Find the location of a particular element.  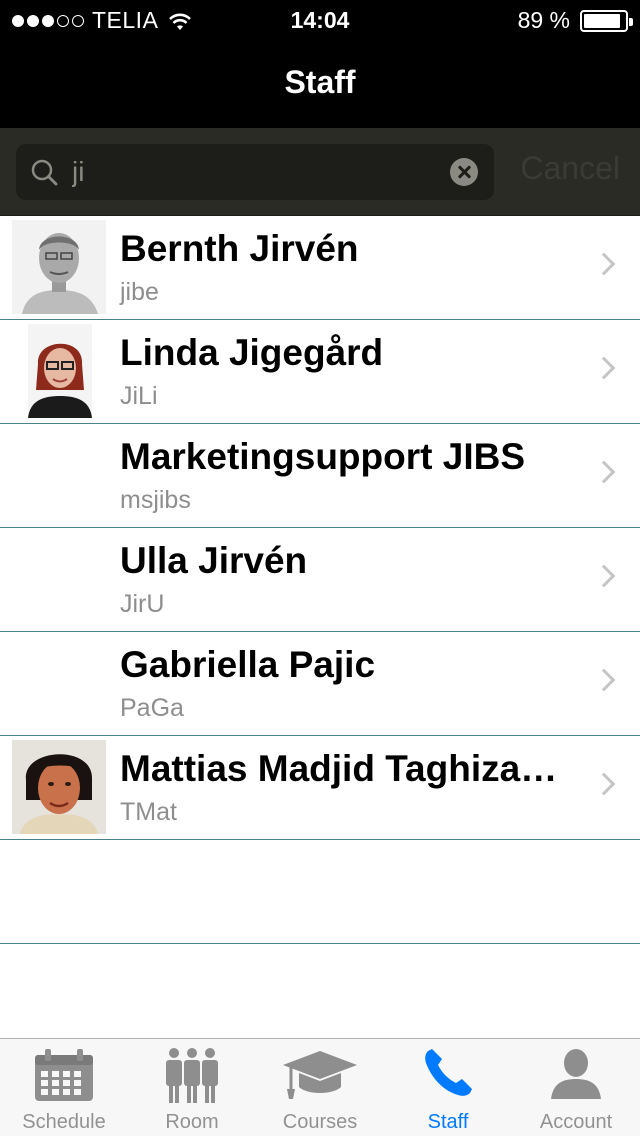

staff-row: Mattias Madjid Taghiza… TMat is located at coordinates (320, 788).